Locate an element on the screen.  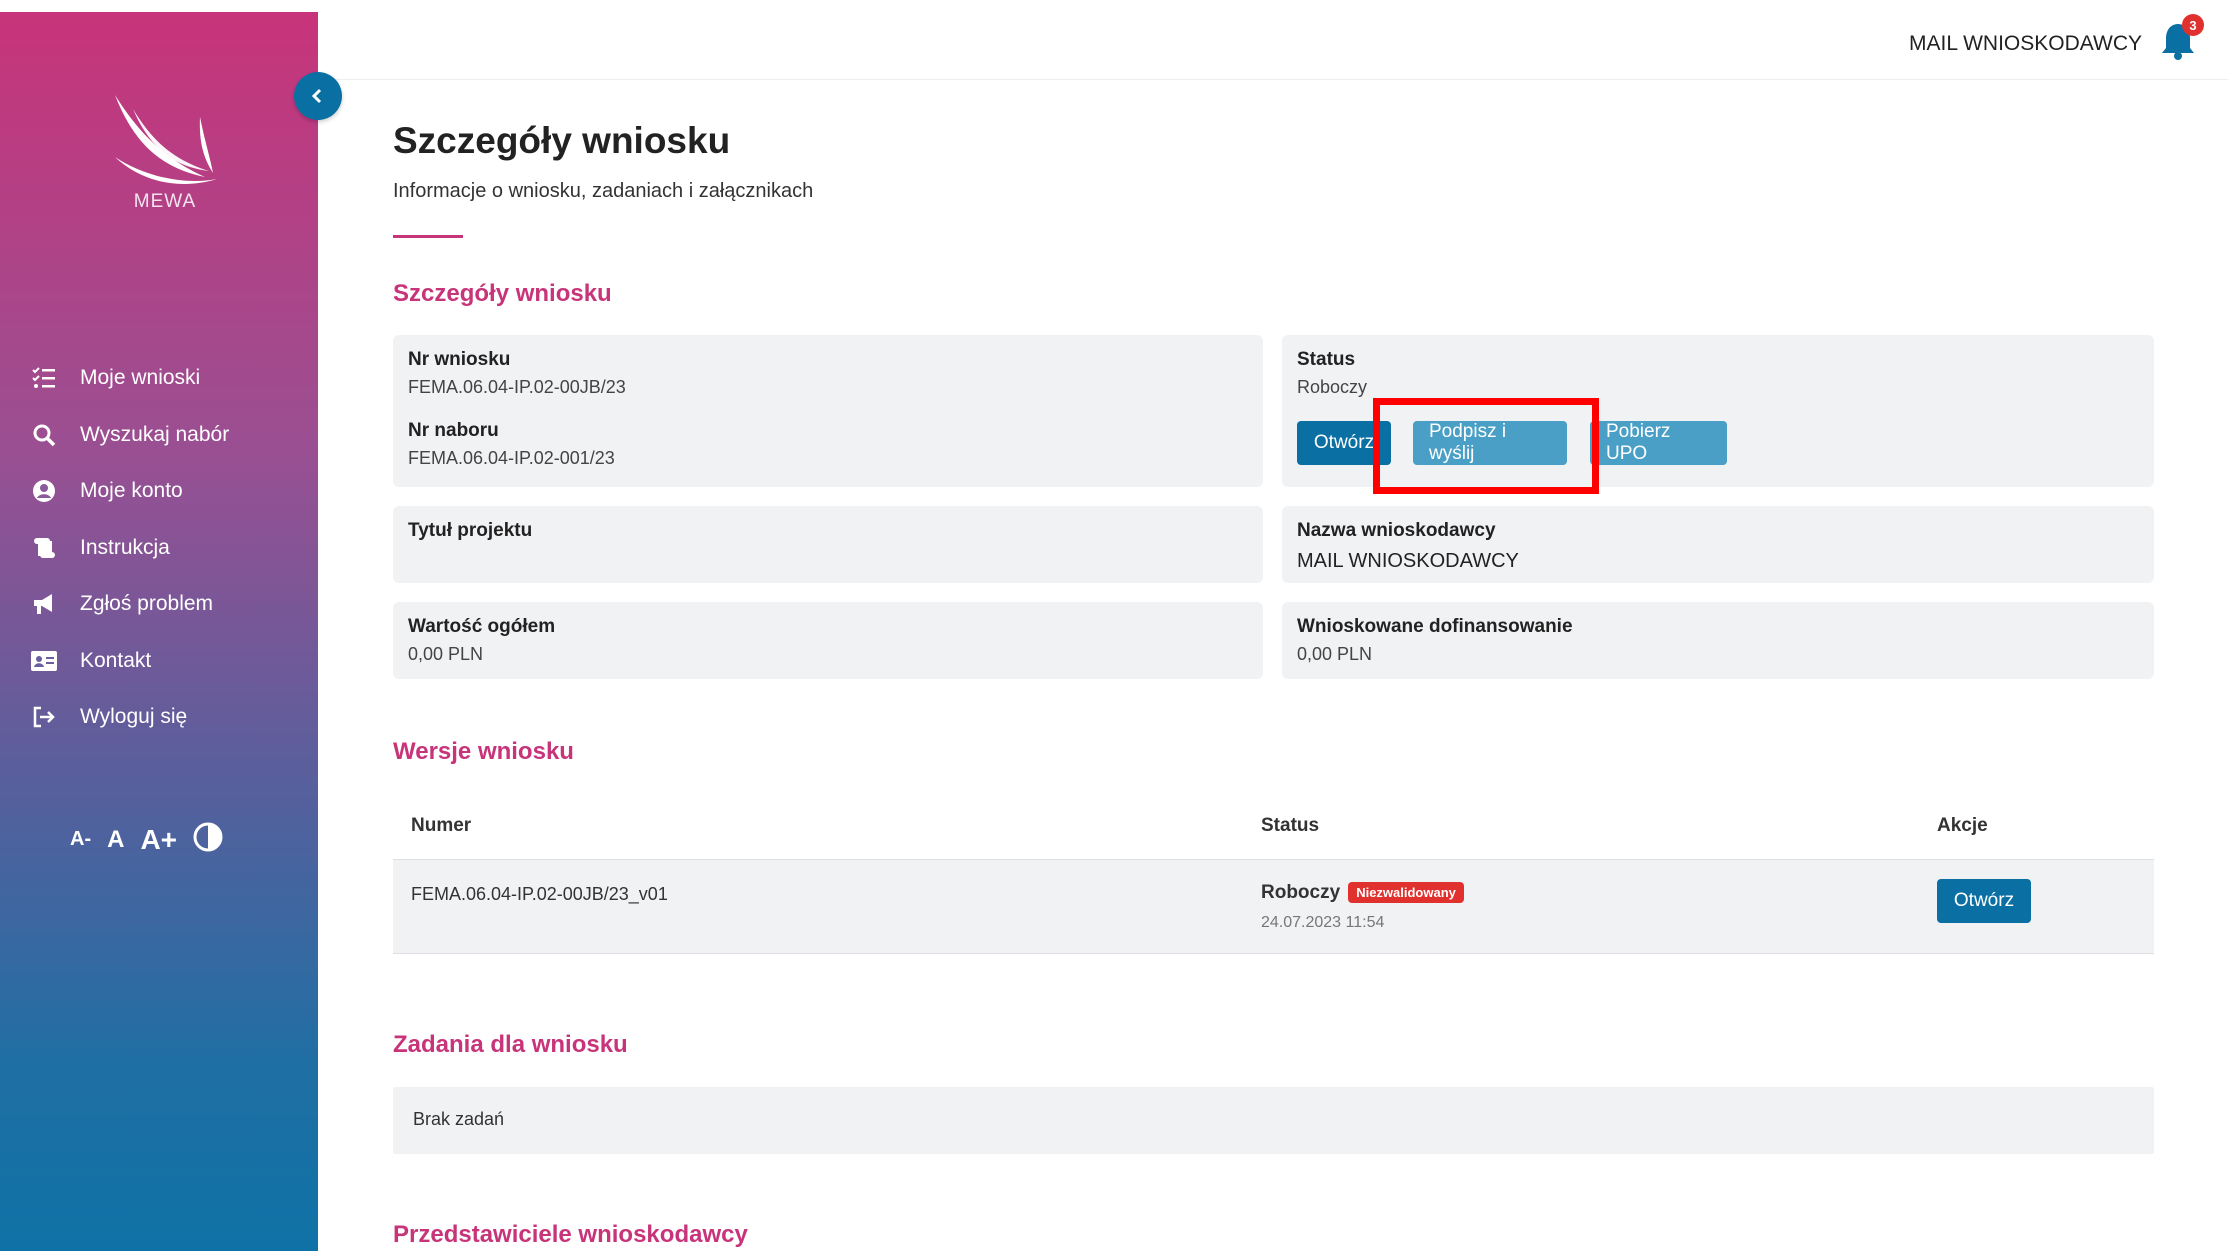
total-value-label: Wartość ogółem is located at coordinates (482, 626).